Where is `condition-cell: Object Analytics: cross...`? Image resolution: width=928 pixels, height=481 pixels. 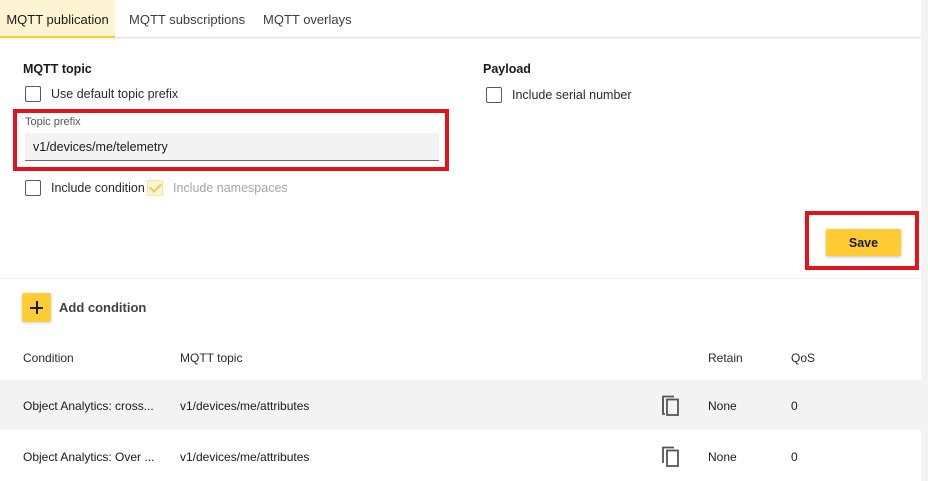
condition-cell: Object Analytics: cross... is located at coordinates (88, 406).